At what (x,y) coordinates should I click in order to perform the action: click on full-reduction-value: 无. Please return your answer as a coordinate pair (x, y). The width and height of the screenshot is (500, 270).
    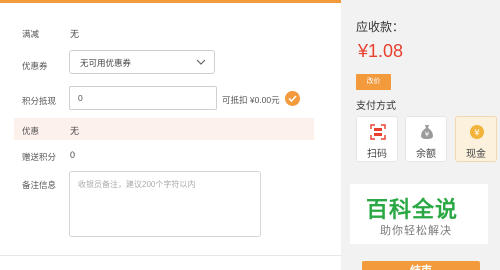
    Looking at the image, I should click on (75, 34).